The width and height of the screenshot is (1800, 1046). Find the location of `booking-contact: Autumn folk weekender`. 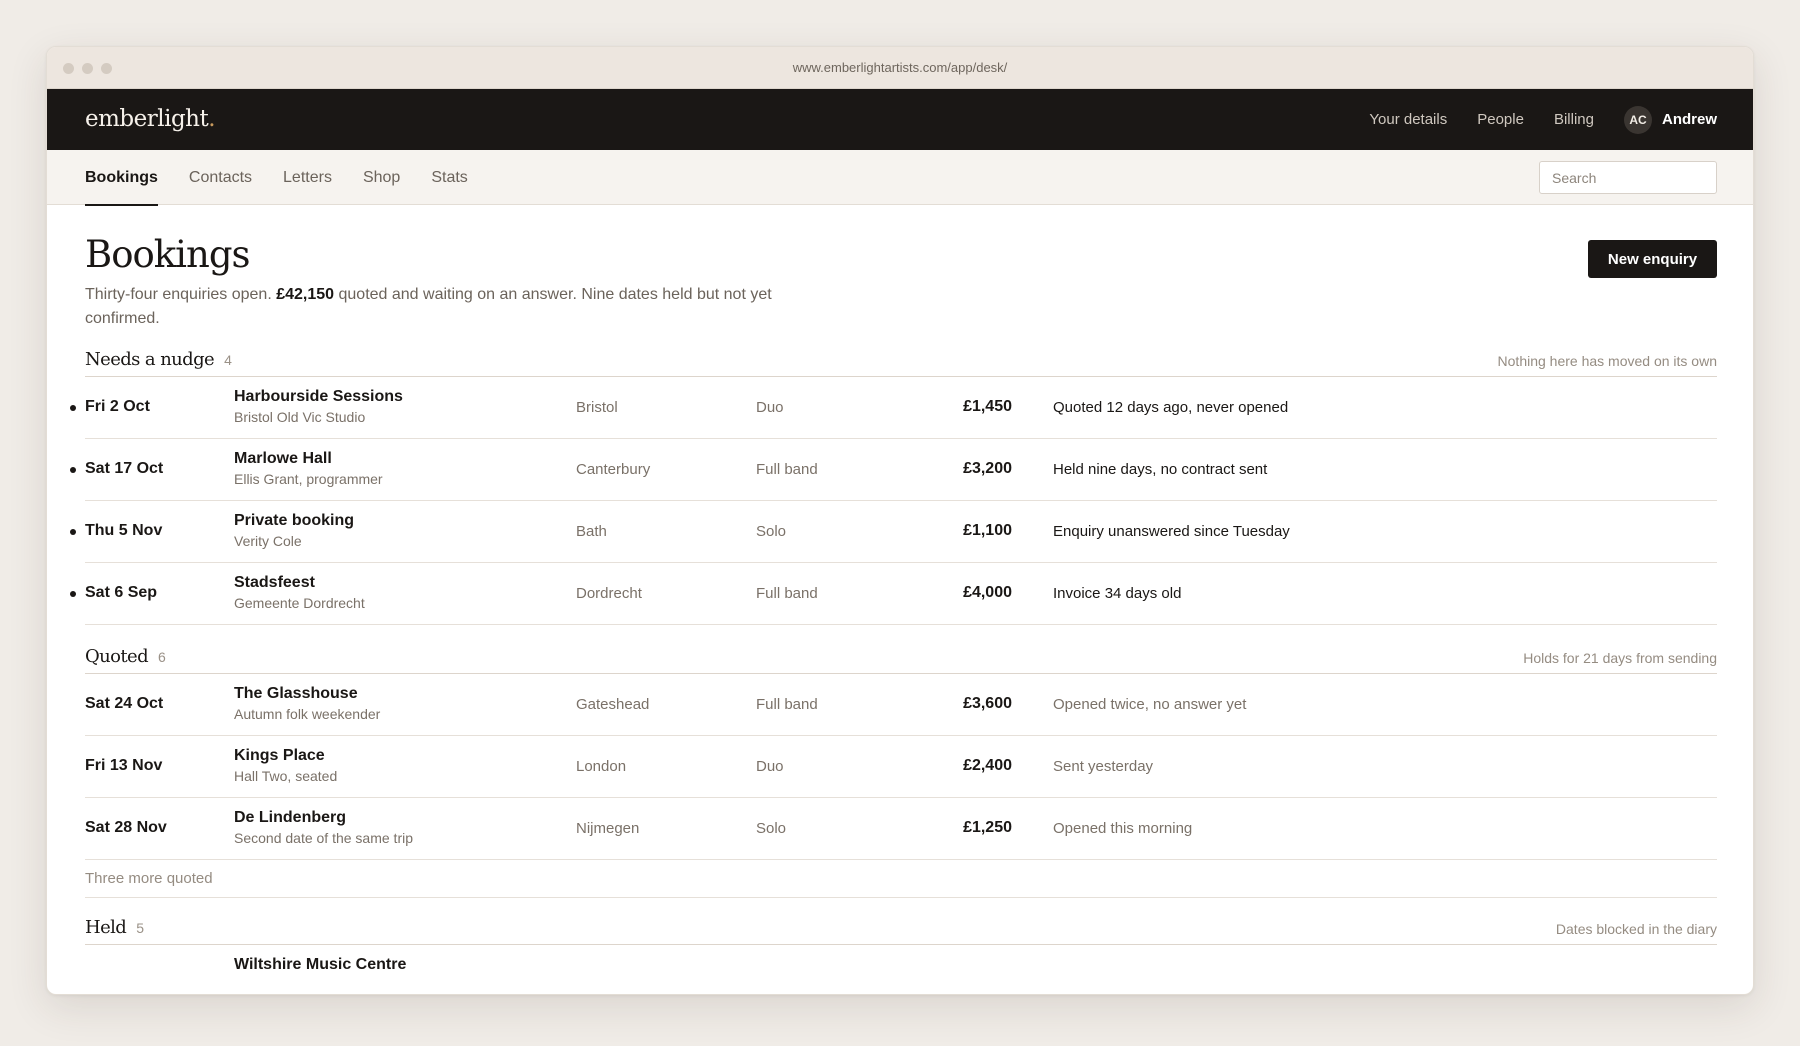

booking-contact: Autumn folk weekender is located at coordinates (307, 714).